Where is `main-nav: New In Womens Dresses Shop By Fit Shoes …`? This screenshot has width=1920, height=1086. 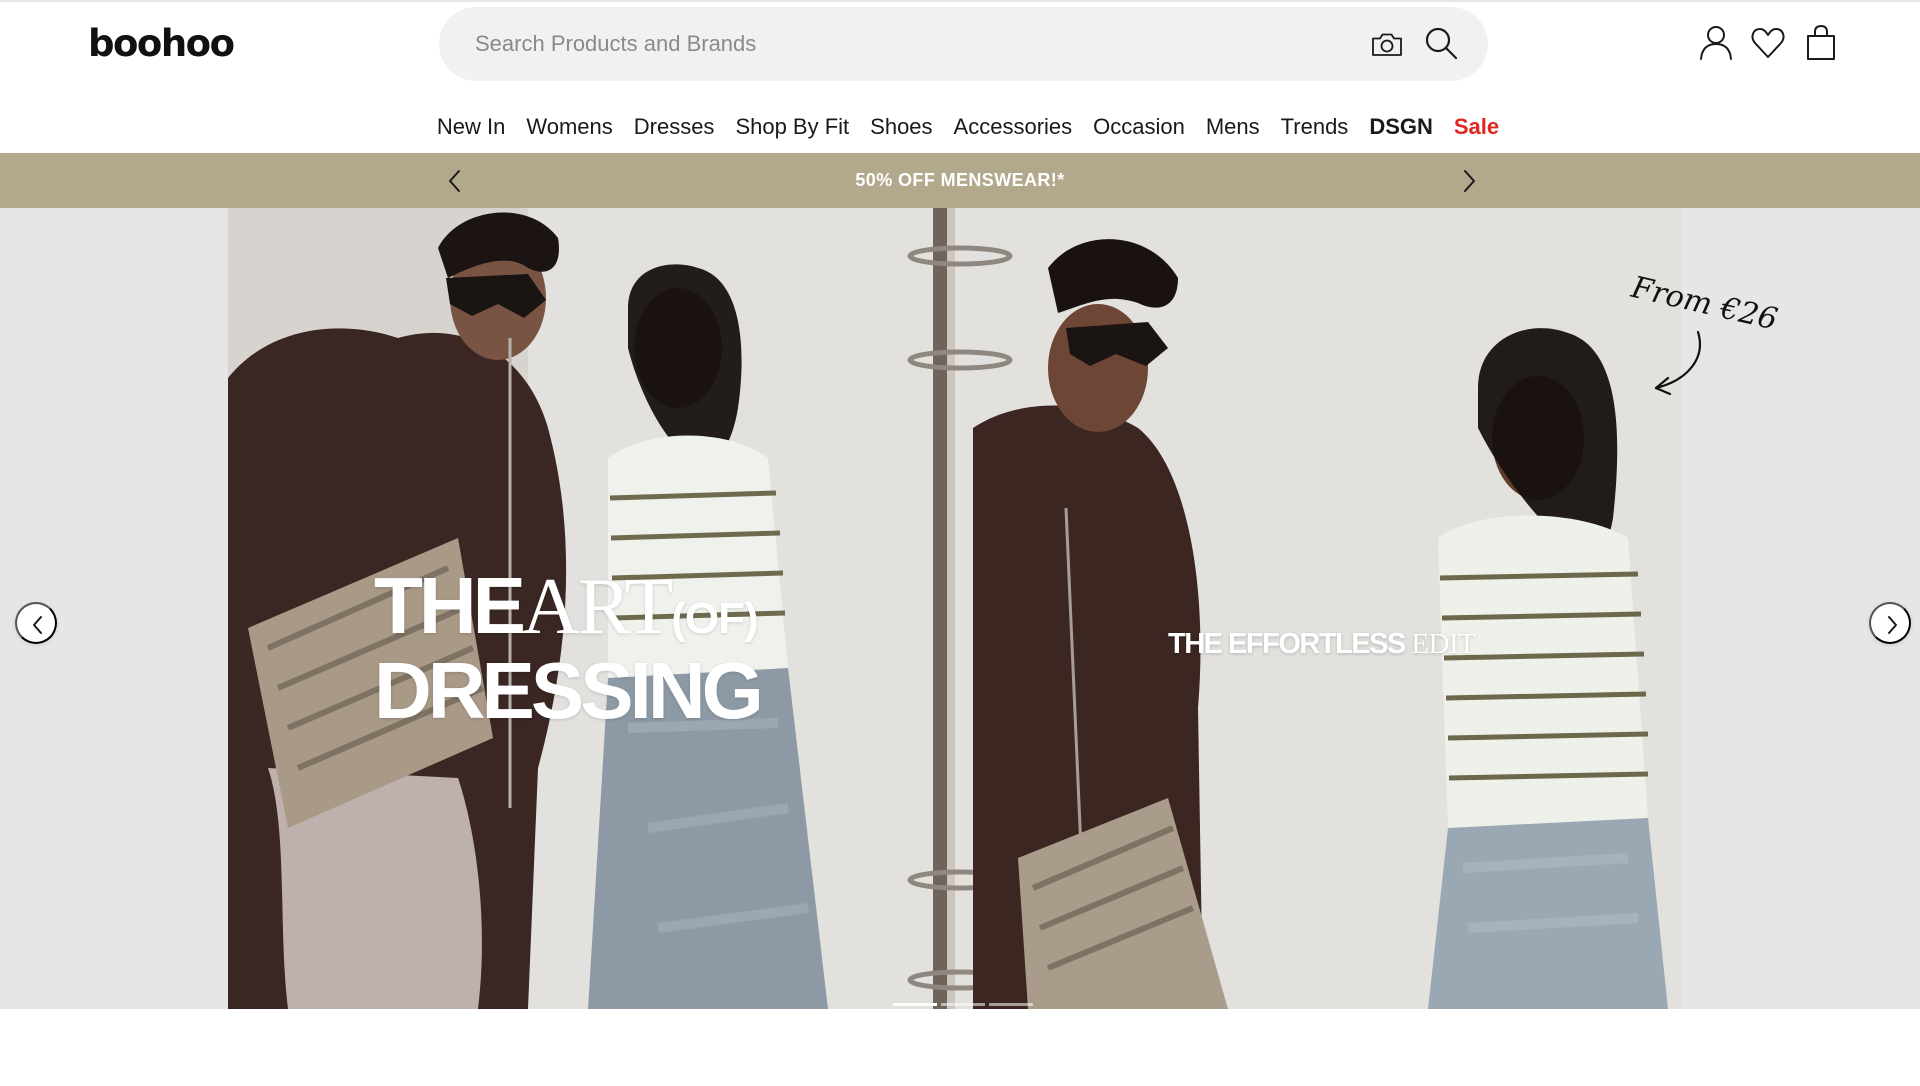 main-nav: New In Womens Dresses Shop By Fit Shoes … is located at coordinates (960, 127).